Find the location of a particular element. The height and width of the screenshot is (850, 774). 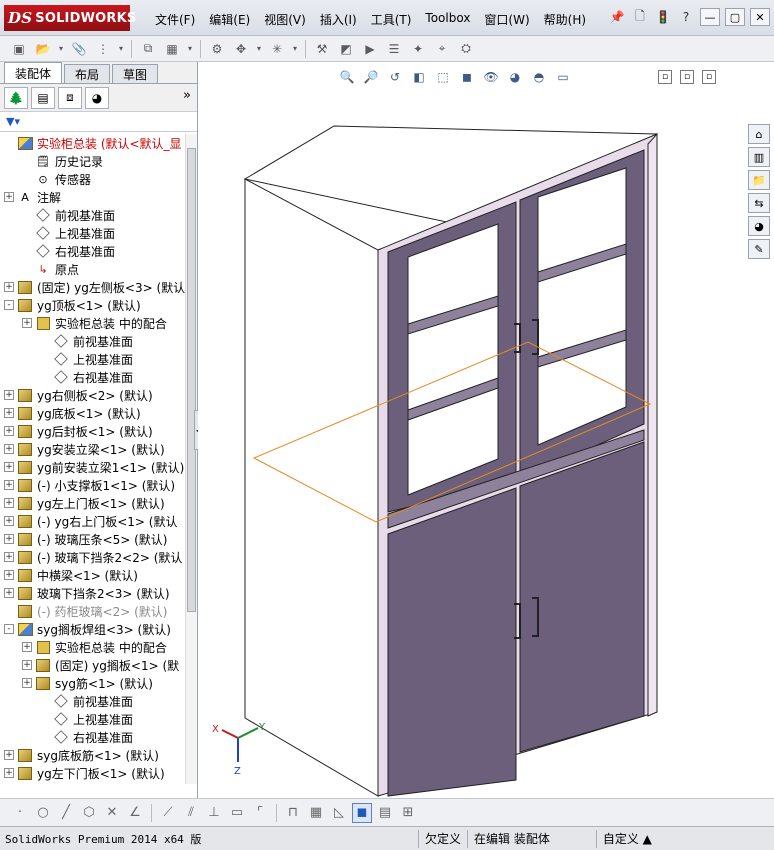

insert-component-dropdown-icon: ▾ is located at coordinates (121, 49).